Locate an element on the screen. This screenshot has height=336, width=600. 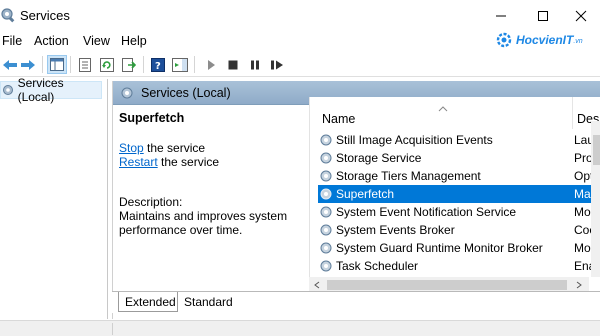
service-name-cell: System Guard Runtime Monitor Broker is located at coordinates (439, 248).